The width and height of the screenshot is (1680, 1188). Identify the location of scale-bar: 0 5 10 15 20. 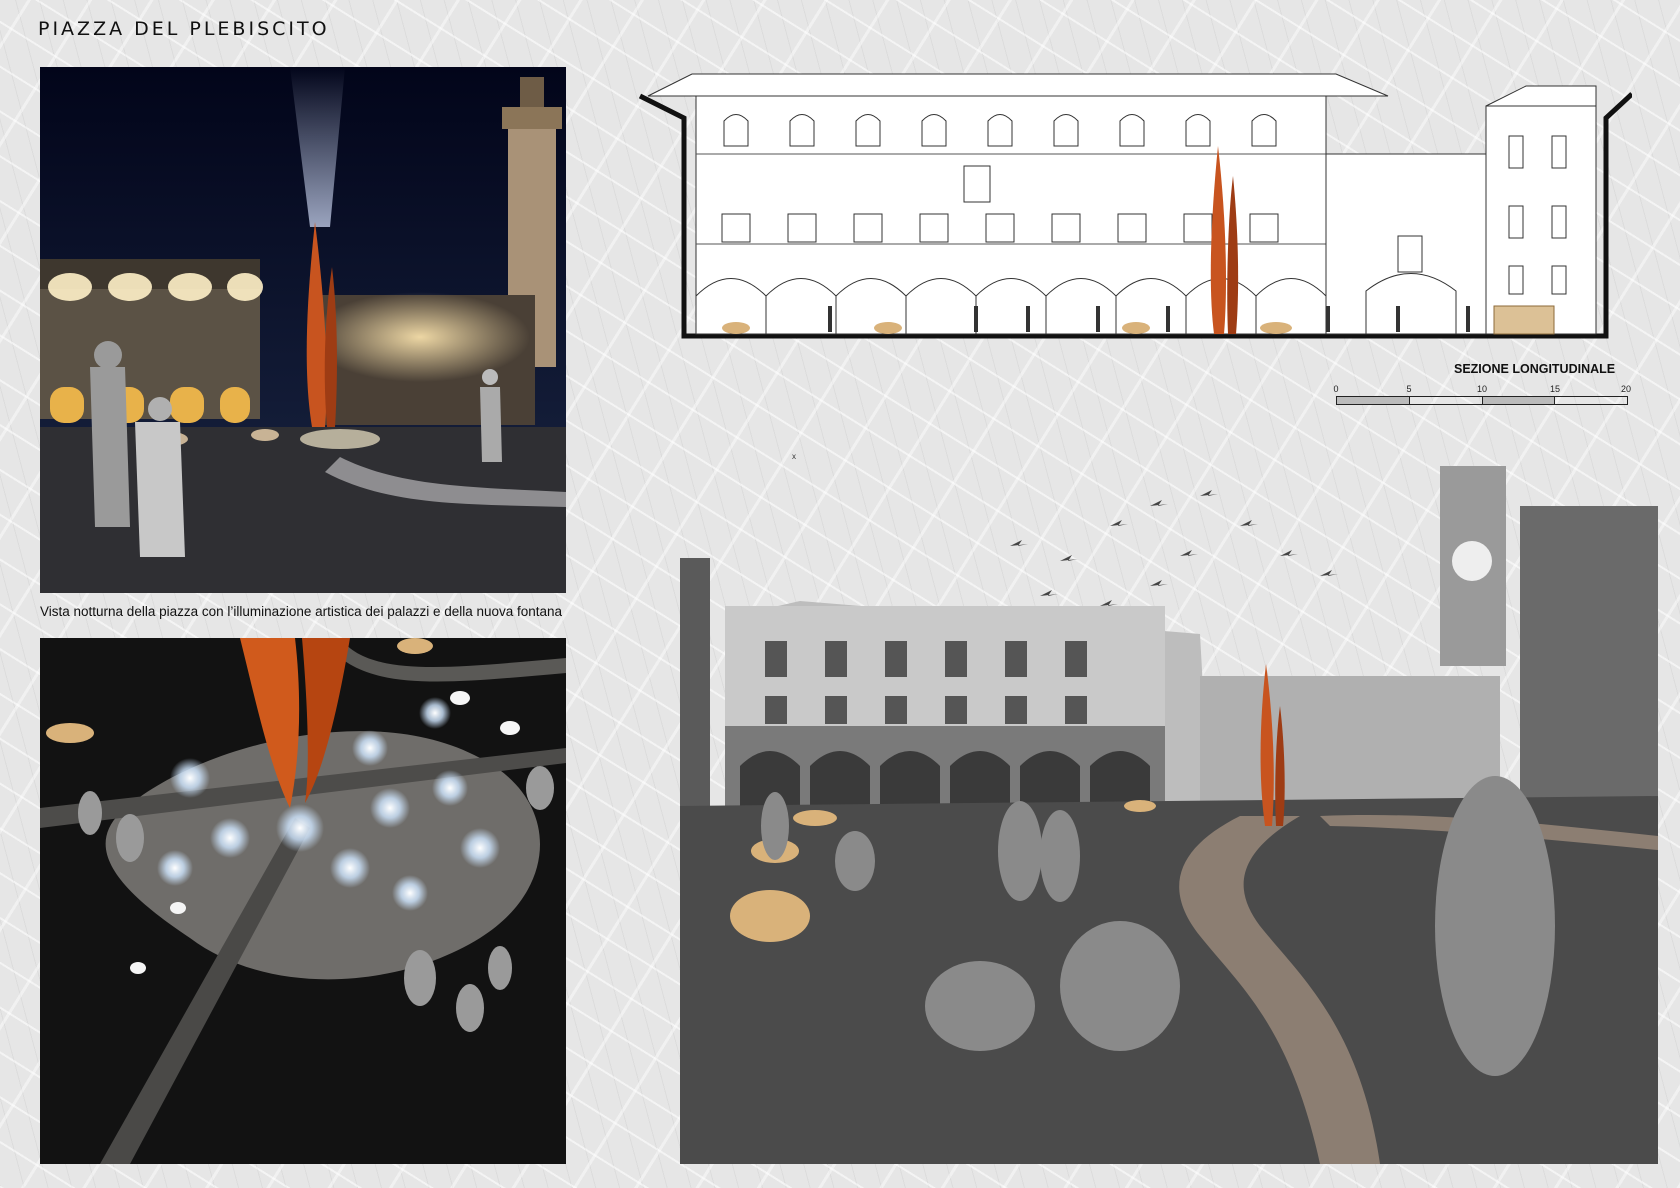
(1482, 397).